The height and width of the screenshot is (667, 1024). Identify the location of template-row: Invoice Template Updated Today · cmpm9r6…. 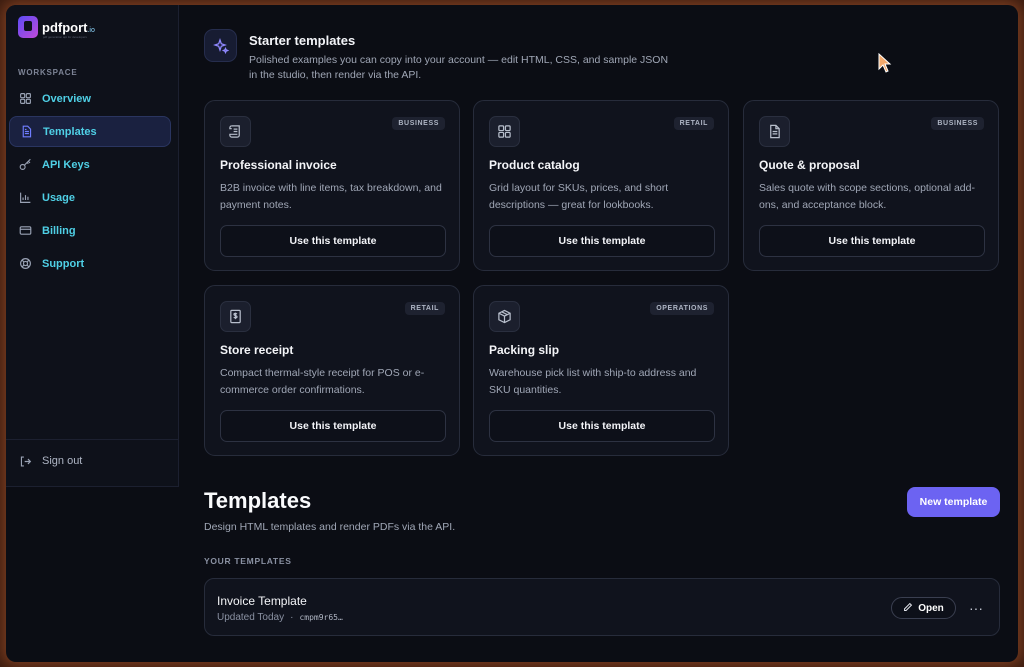
(602, 607).